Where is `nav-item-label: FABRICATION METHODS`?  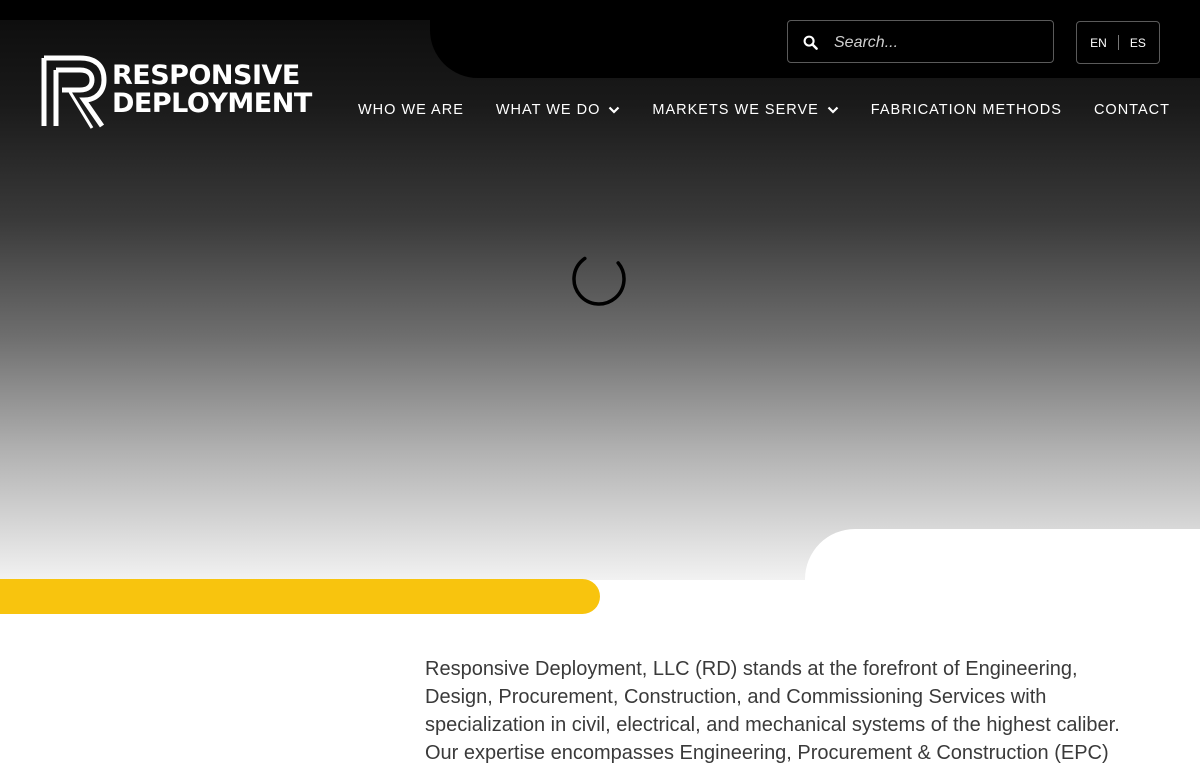 nav-item-label: FABRICATION METHODS is located at coordinates (966, 110).